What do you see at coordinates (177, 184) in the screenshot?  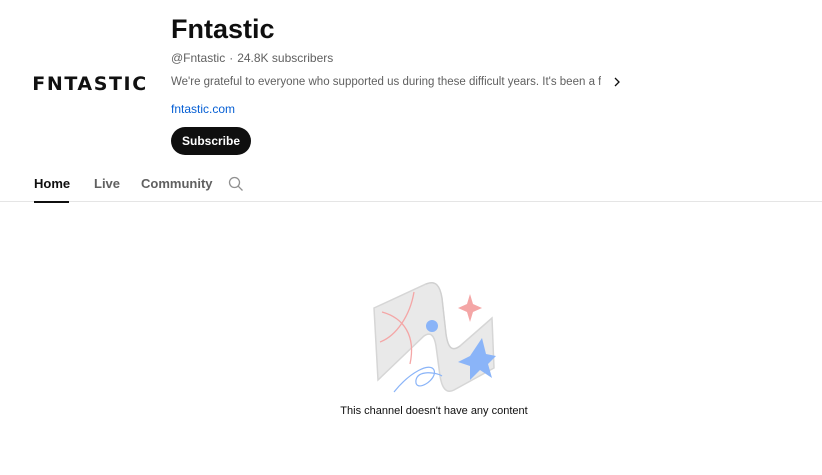 I see `tab-community: Community` at bounding box center [177, 184].